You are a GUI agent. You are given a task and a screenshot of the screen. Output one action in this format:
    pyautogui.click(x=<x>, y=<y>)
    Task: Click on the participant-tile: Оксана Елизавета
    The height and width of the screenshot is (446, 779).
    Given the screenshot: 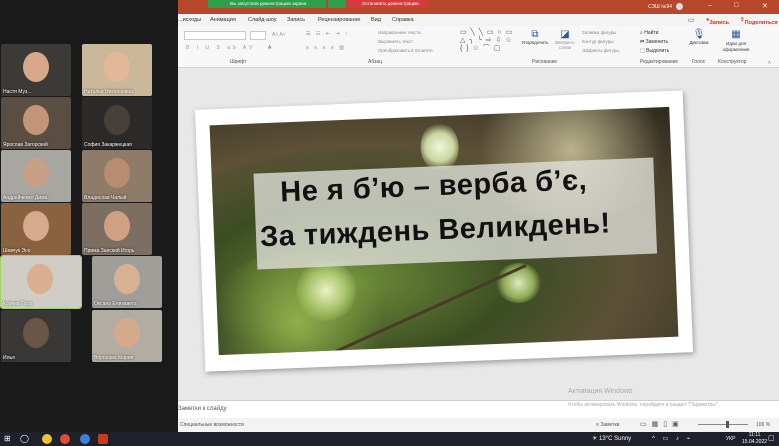 What is the action you would take?
    pyautogui.click(x=127, y=282)
    